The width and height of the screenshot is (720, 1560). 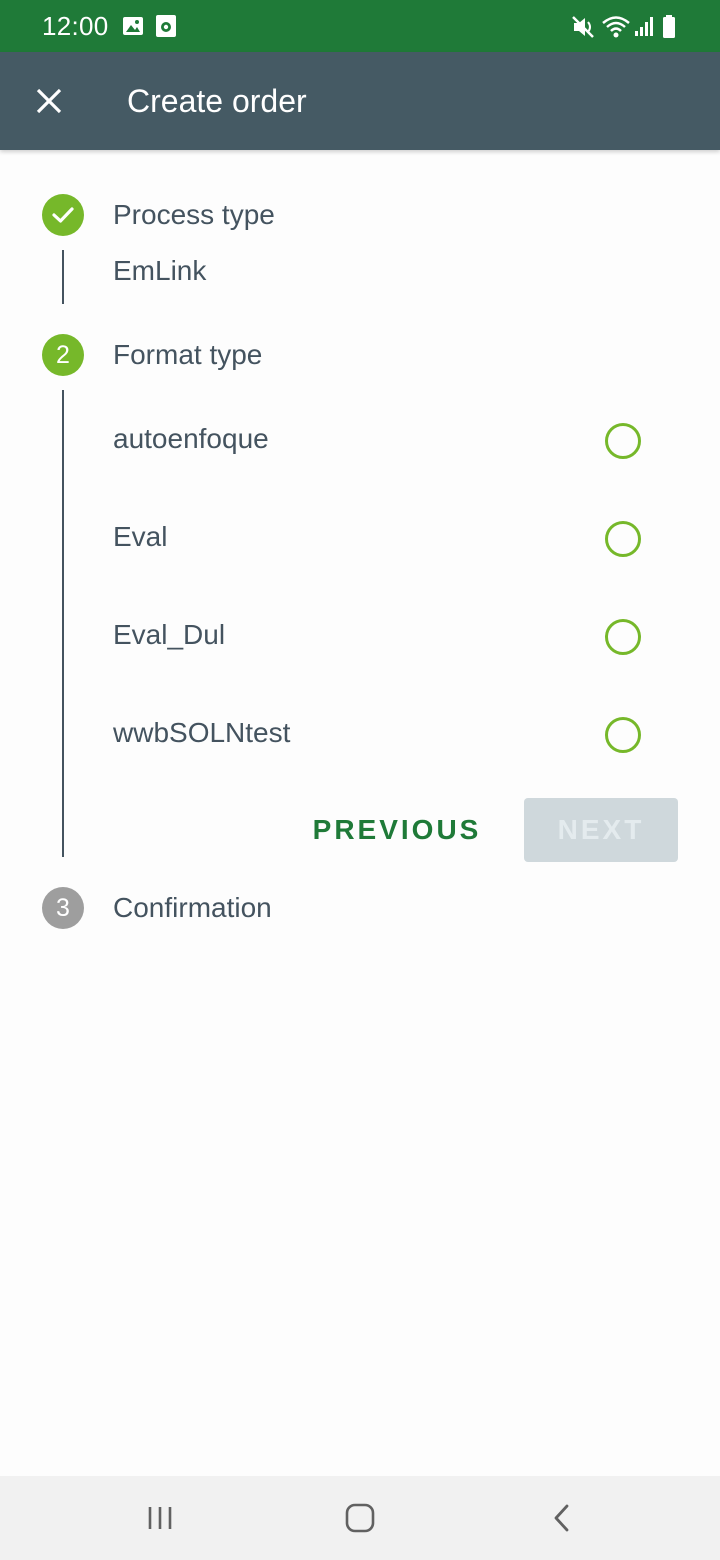 I want to click on step-3-number-badge: 3, so click(x=63, y=908).